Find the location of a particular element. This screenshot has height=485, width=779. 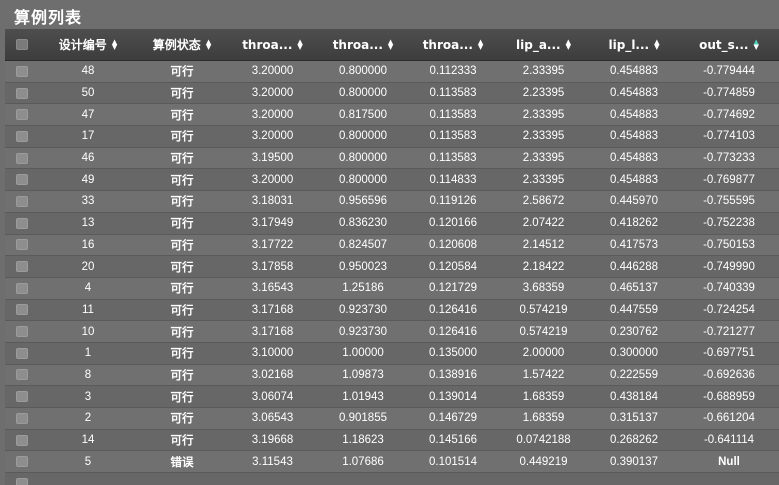

table-cell: 0.446288 is located at coordinates (634, 266).